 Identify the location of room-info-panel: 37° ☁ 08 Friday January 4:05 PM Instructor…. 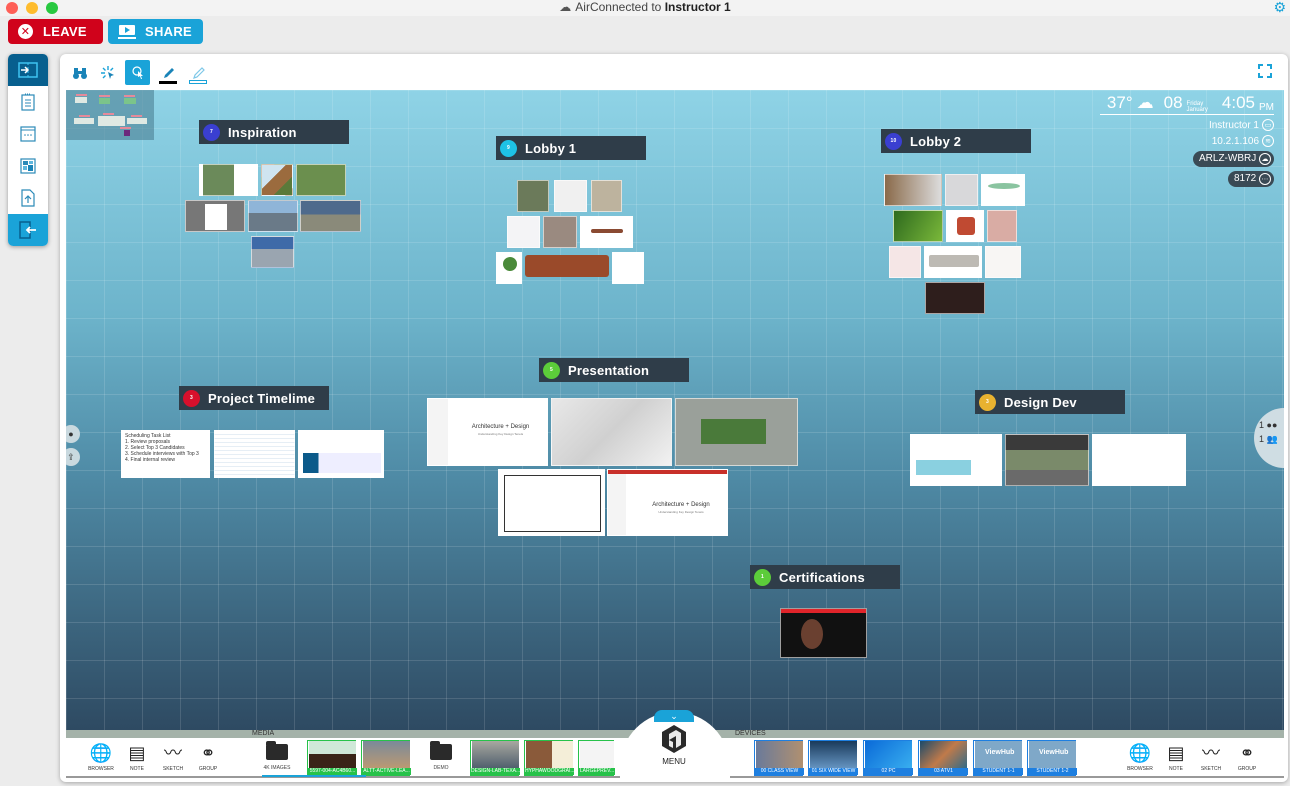
(1187, 140).